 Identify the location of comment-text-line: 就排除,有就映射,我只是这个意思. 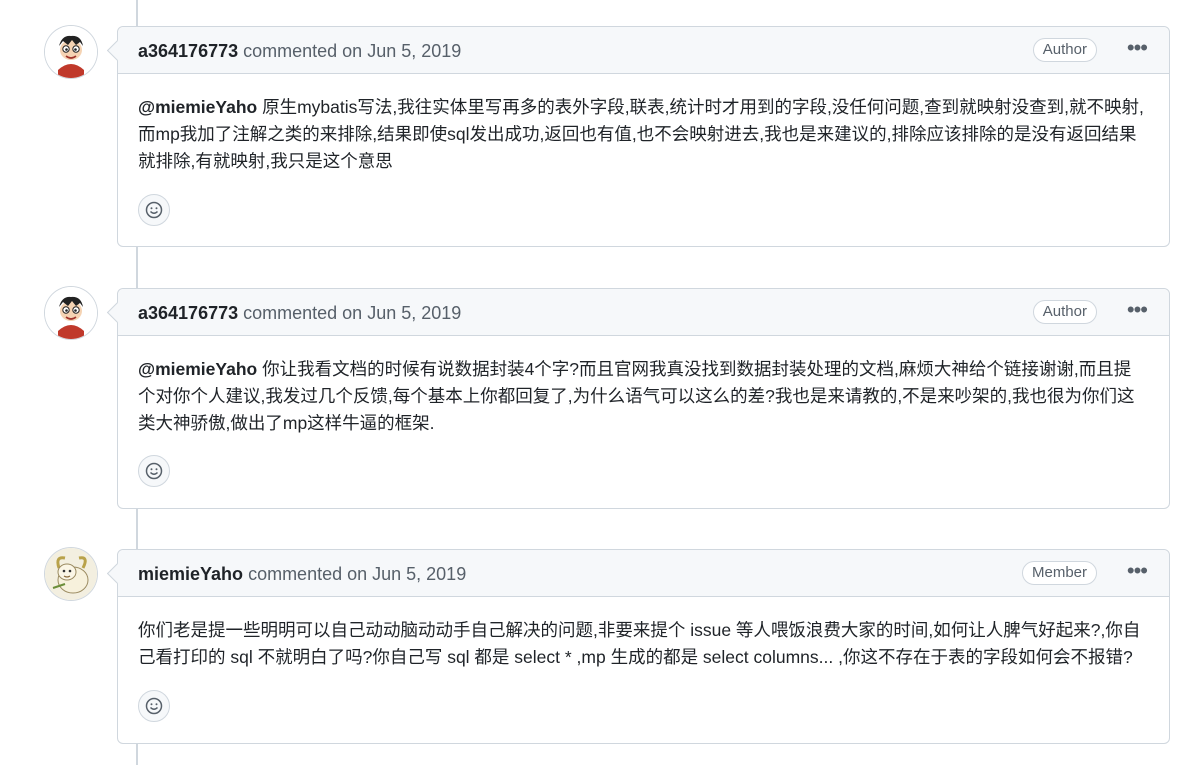
(265, 161).